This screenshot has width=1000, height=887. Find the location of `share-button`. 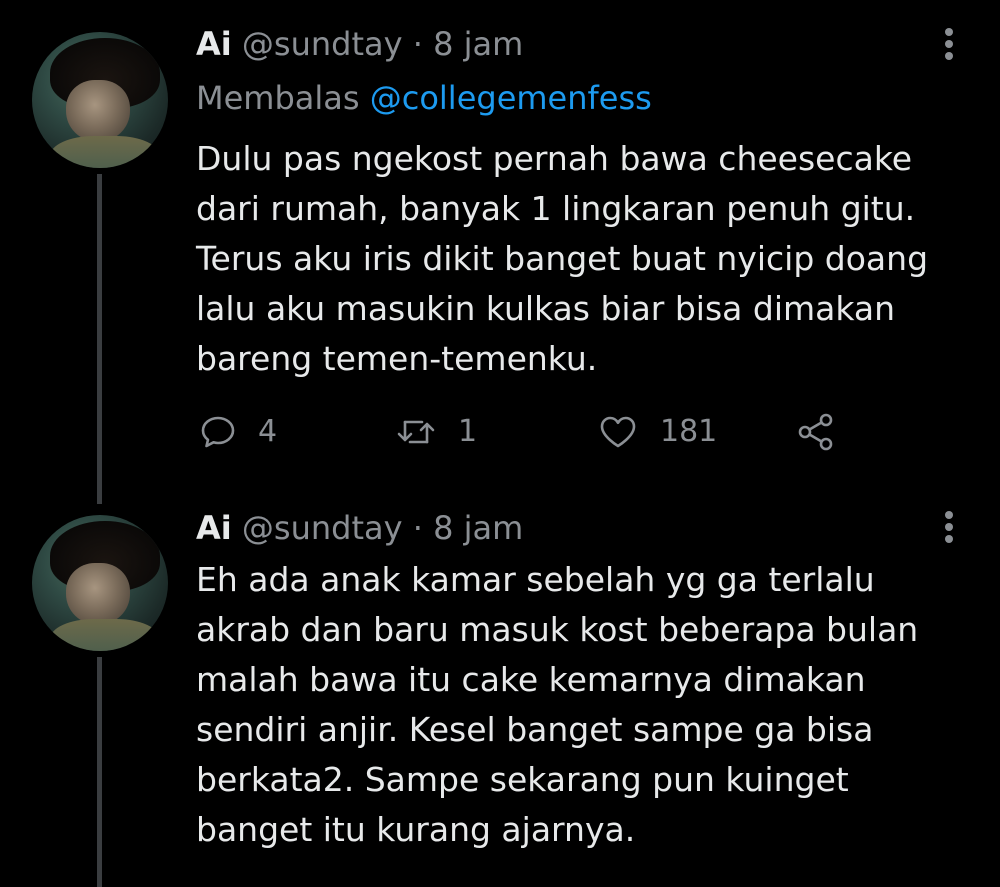

share-button is located at coordinates (816, 432).